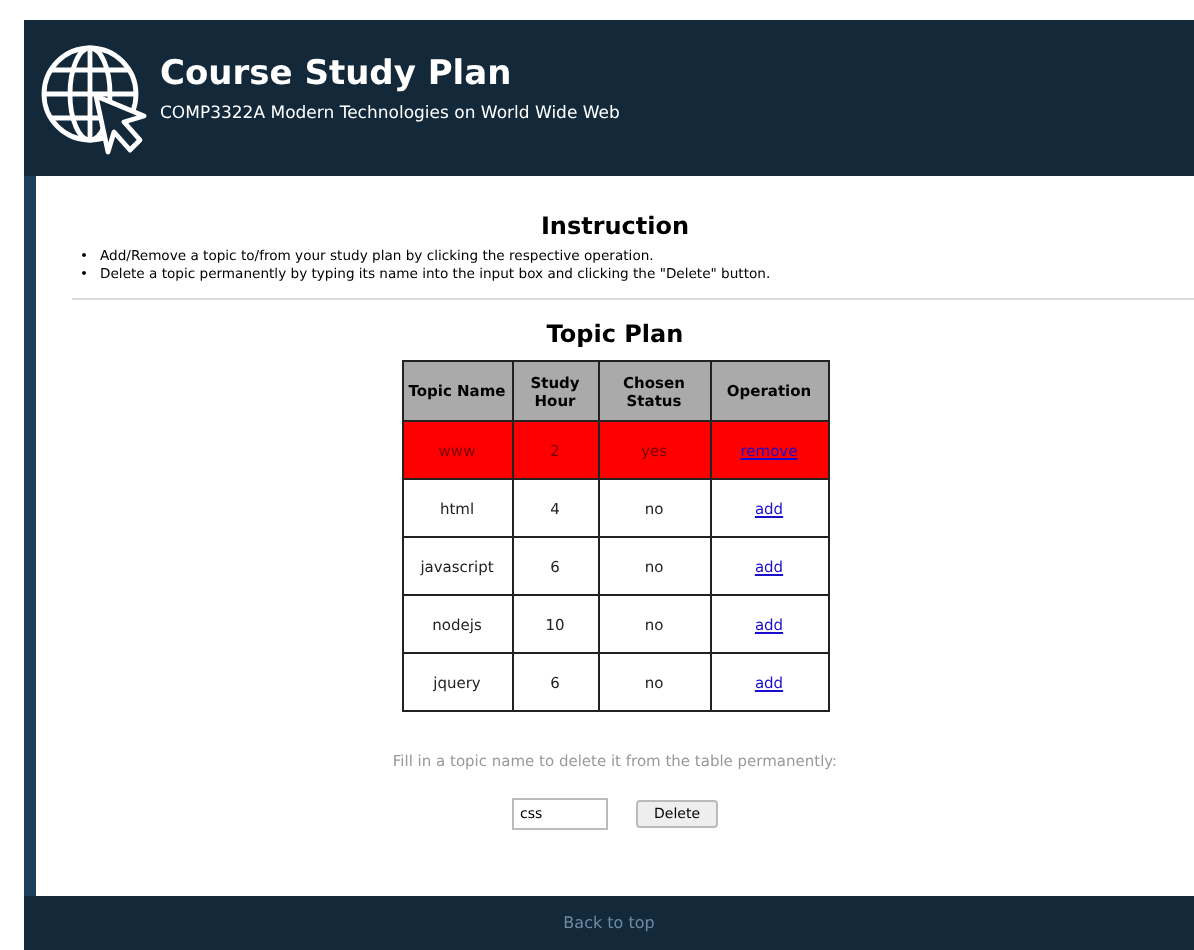 The image size is (1194, 950). I want to click on page-subtitle: COMP3322A Modern Technologies on World Wide Web, so click(390, 113).